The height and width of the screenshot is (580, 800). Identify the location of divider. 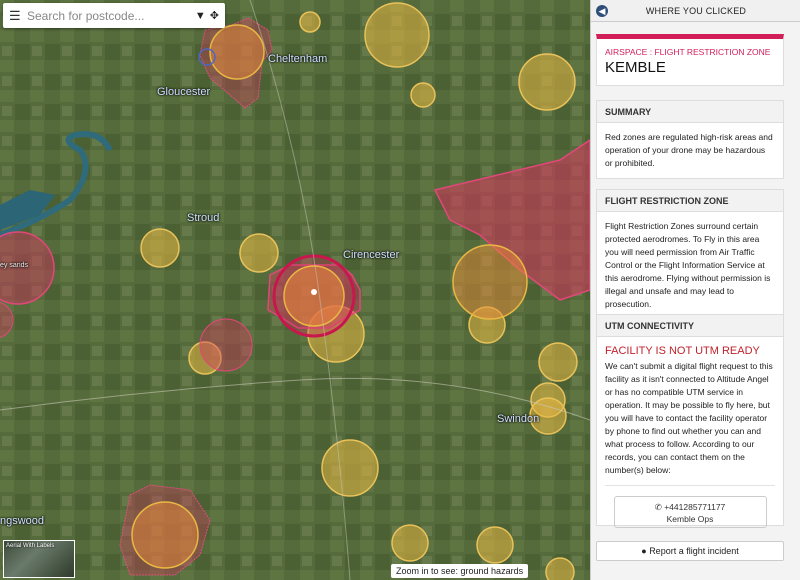
(690, 485).